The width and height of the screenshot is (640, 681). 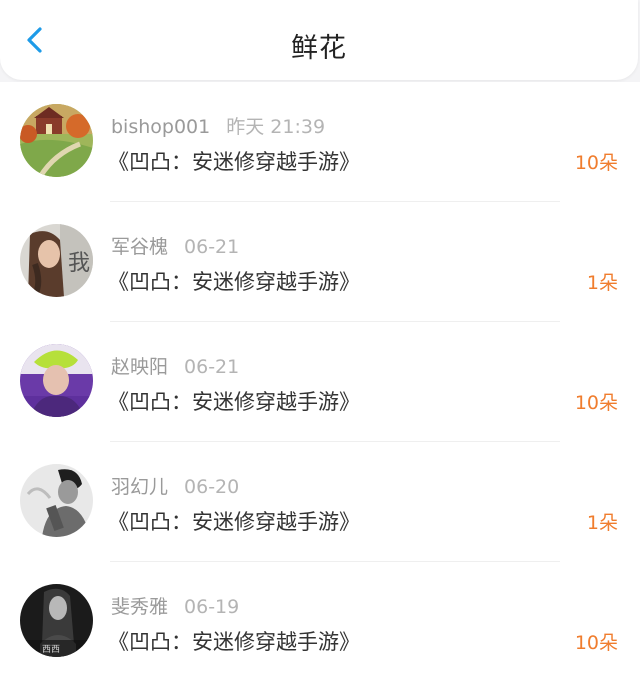 What do you see at coordinates (56, 620) in the screenshot?
I see `avatar: 西西` at bounding box center [56, 620].